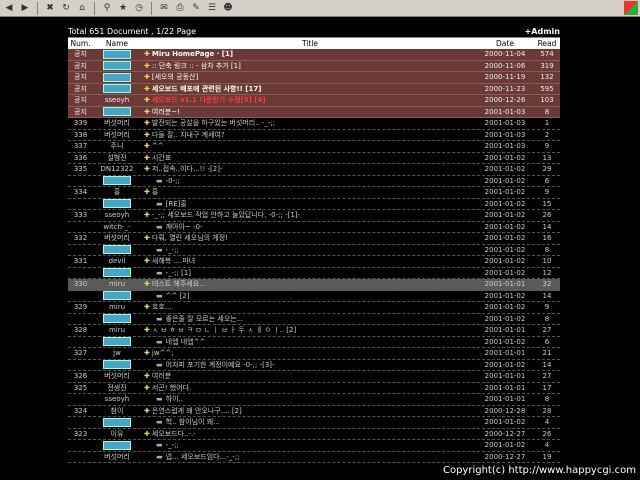  What do you see at coordinates (186, 342) in the screenshot?
I see `post-title-link: 네엡 네엡^^` at bounding box center [186, 342].